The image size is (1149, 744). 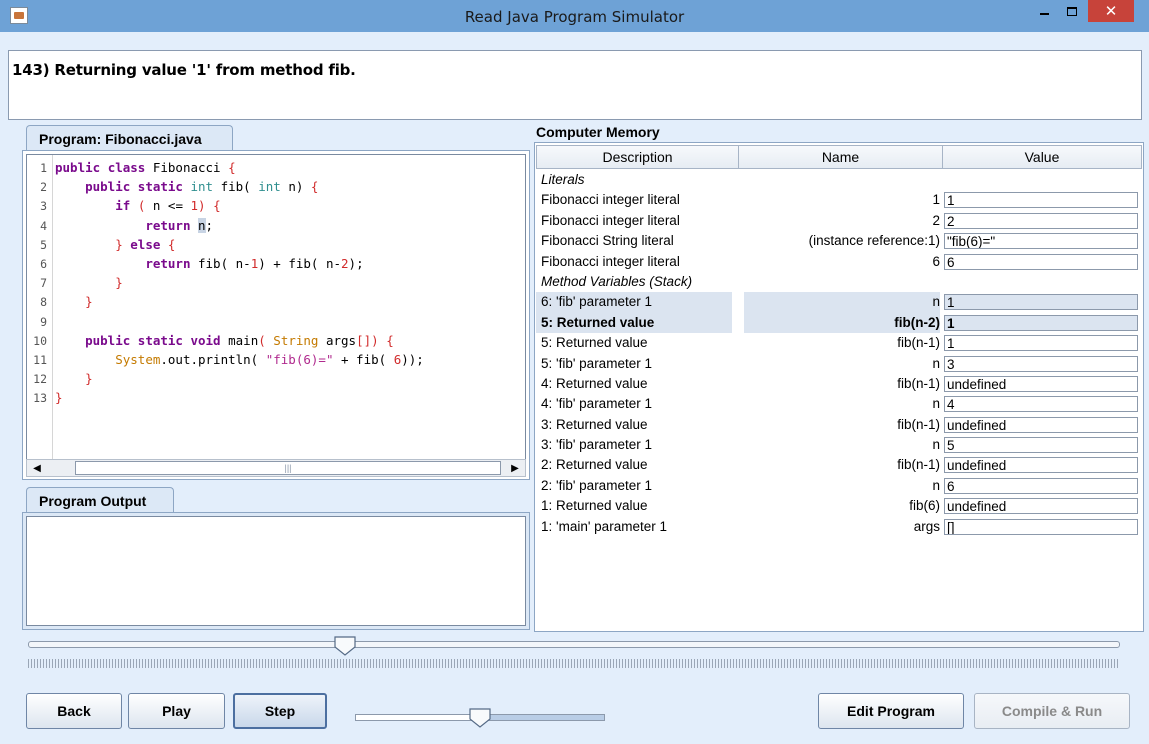 I want to click on compile-run-button: Compile & Run, so click(x=1052, y=711).